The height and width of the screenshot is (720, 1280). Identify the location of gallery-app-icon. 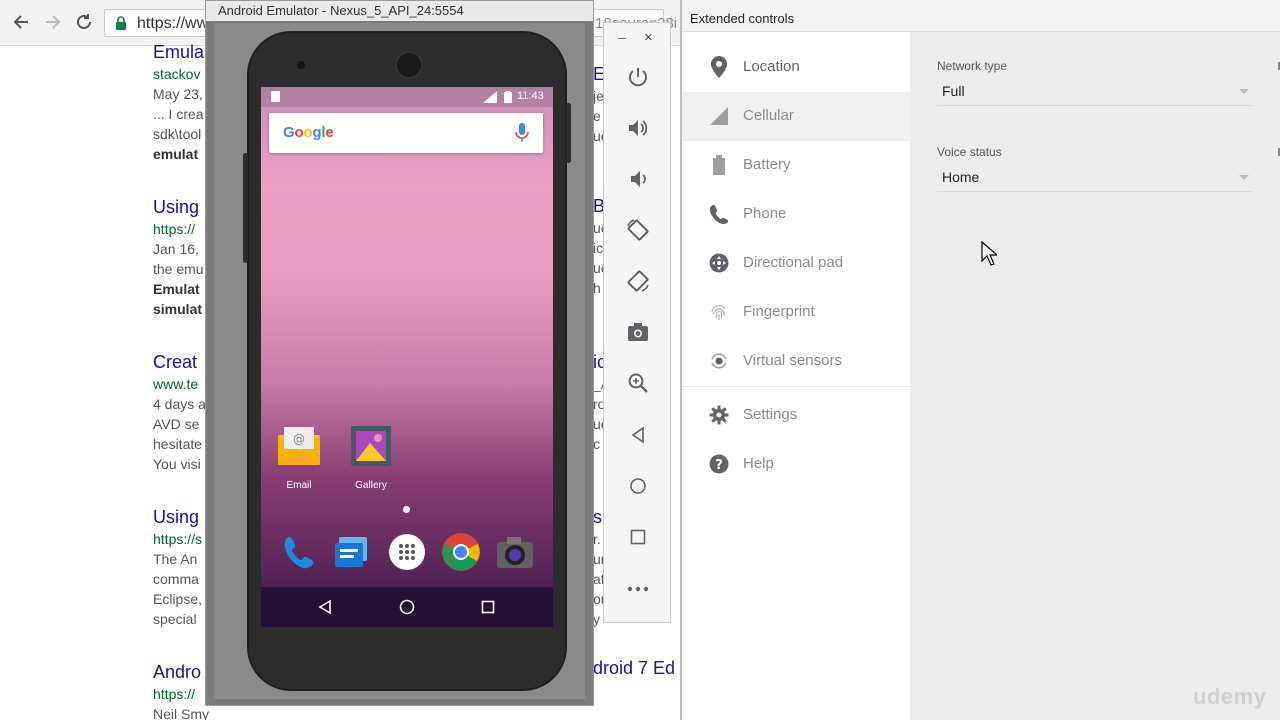
(371, 446).